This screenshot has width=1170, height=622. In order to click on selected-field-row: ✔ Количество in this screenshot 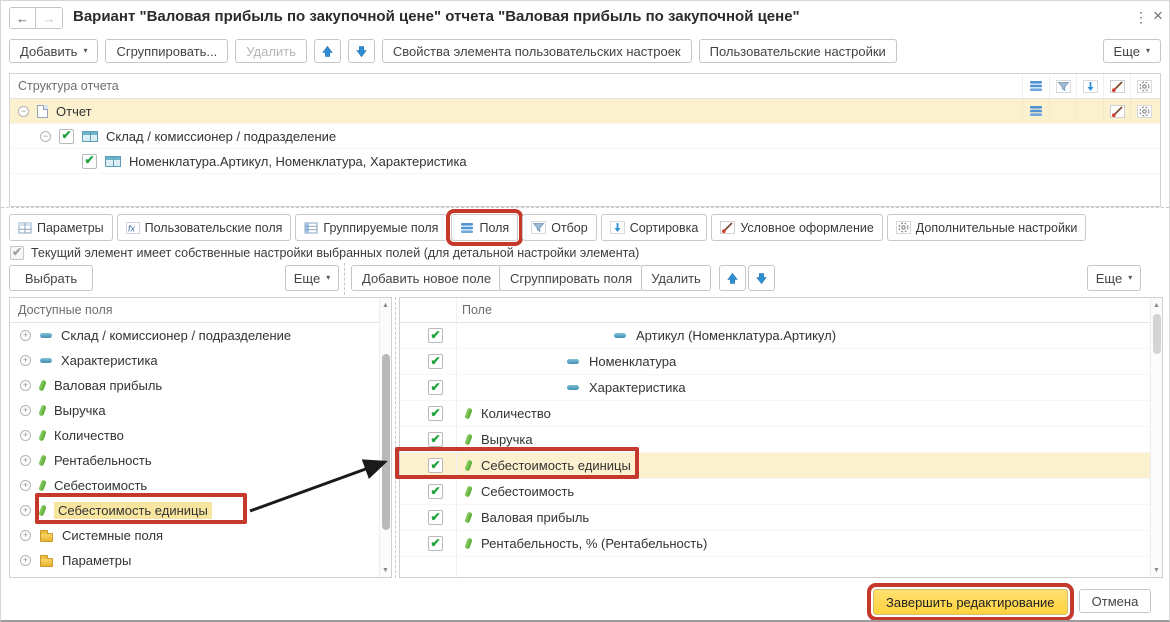, I will do `click(781, 414)`.